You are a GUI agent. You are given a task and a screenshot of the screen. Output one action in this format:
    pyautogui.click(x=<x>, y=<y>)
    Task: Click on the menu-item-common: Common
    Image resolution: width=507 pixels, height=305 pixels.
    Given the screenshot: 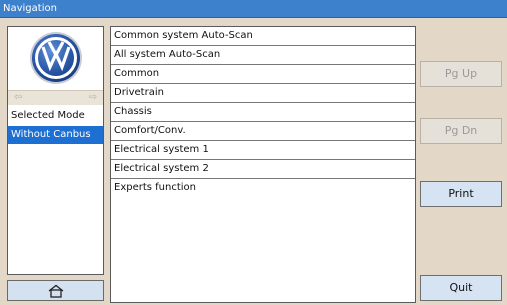 What is the action you would take?
    pyautogui.click(x=263, y=74)
    